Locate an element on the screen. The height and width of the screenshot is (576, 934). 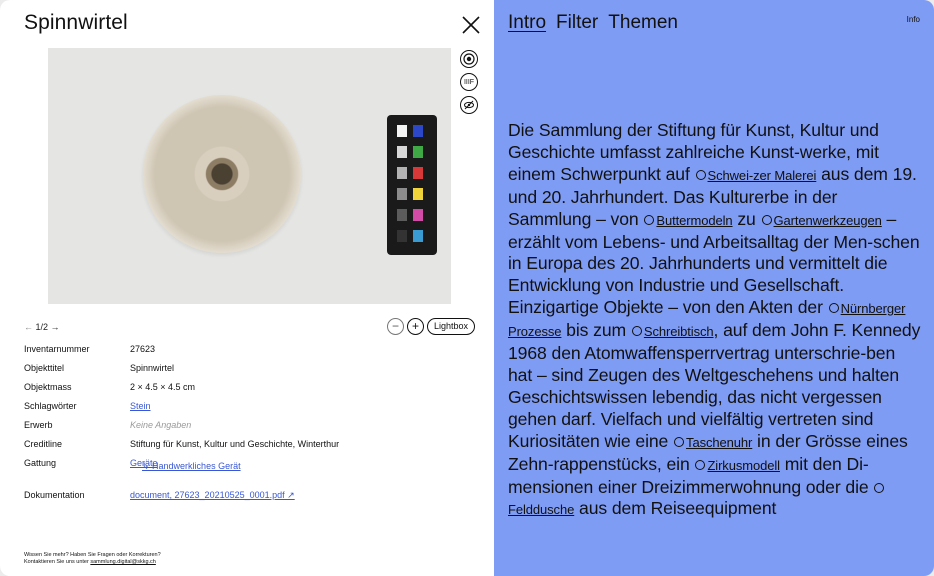
color-reference-card is located at coordinates (412, 185).